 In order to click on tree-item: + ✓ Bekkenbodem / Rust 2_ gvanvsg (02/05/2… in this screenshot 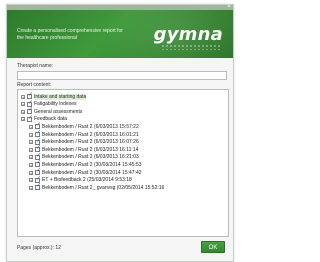, I will do `click(97, 187)`.